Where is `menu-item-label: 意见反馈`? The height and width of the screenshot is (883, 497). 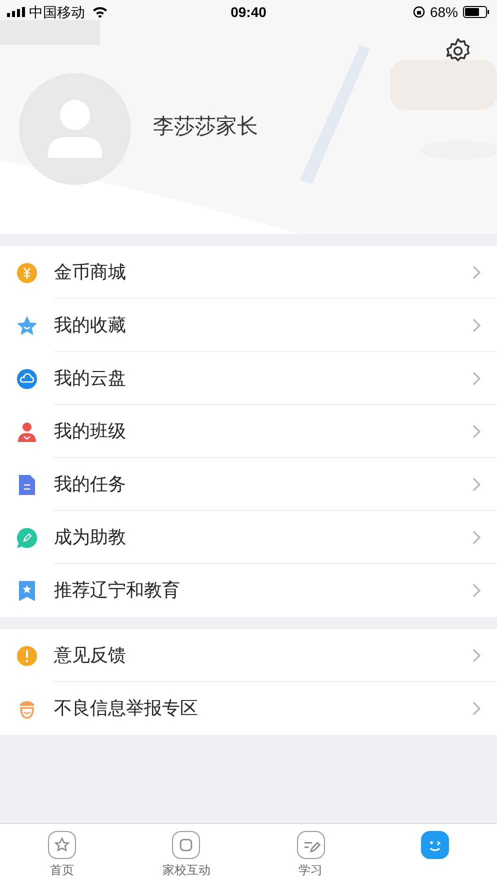 menu-item-label: 意见反馈 is located at coordinates (90, 655).